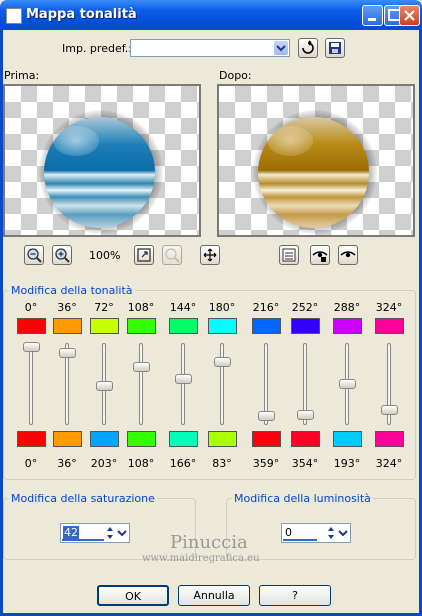  Describe the element at coordinates (141, 463) in the screenshot. I see `target-hue-label: 108°` at that location.